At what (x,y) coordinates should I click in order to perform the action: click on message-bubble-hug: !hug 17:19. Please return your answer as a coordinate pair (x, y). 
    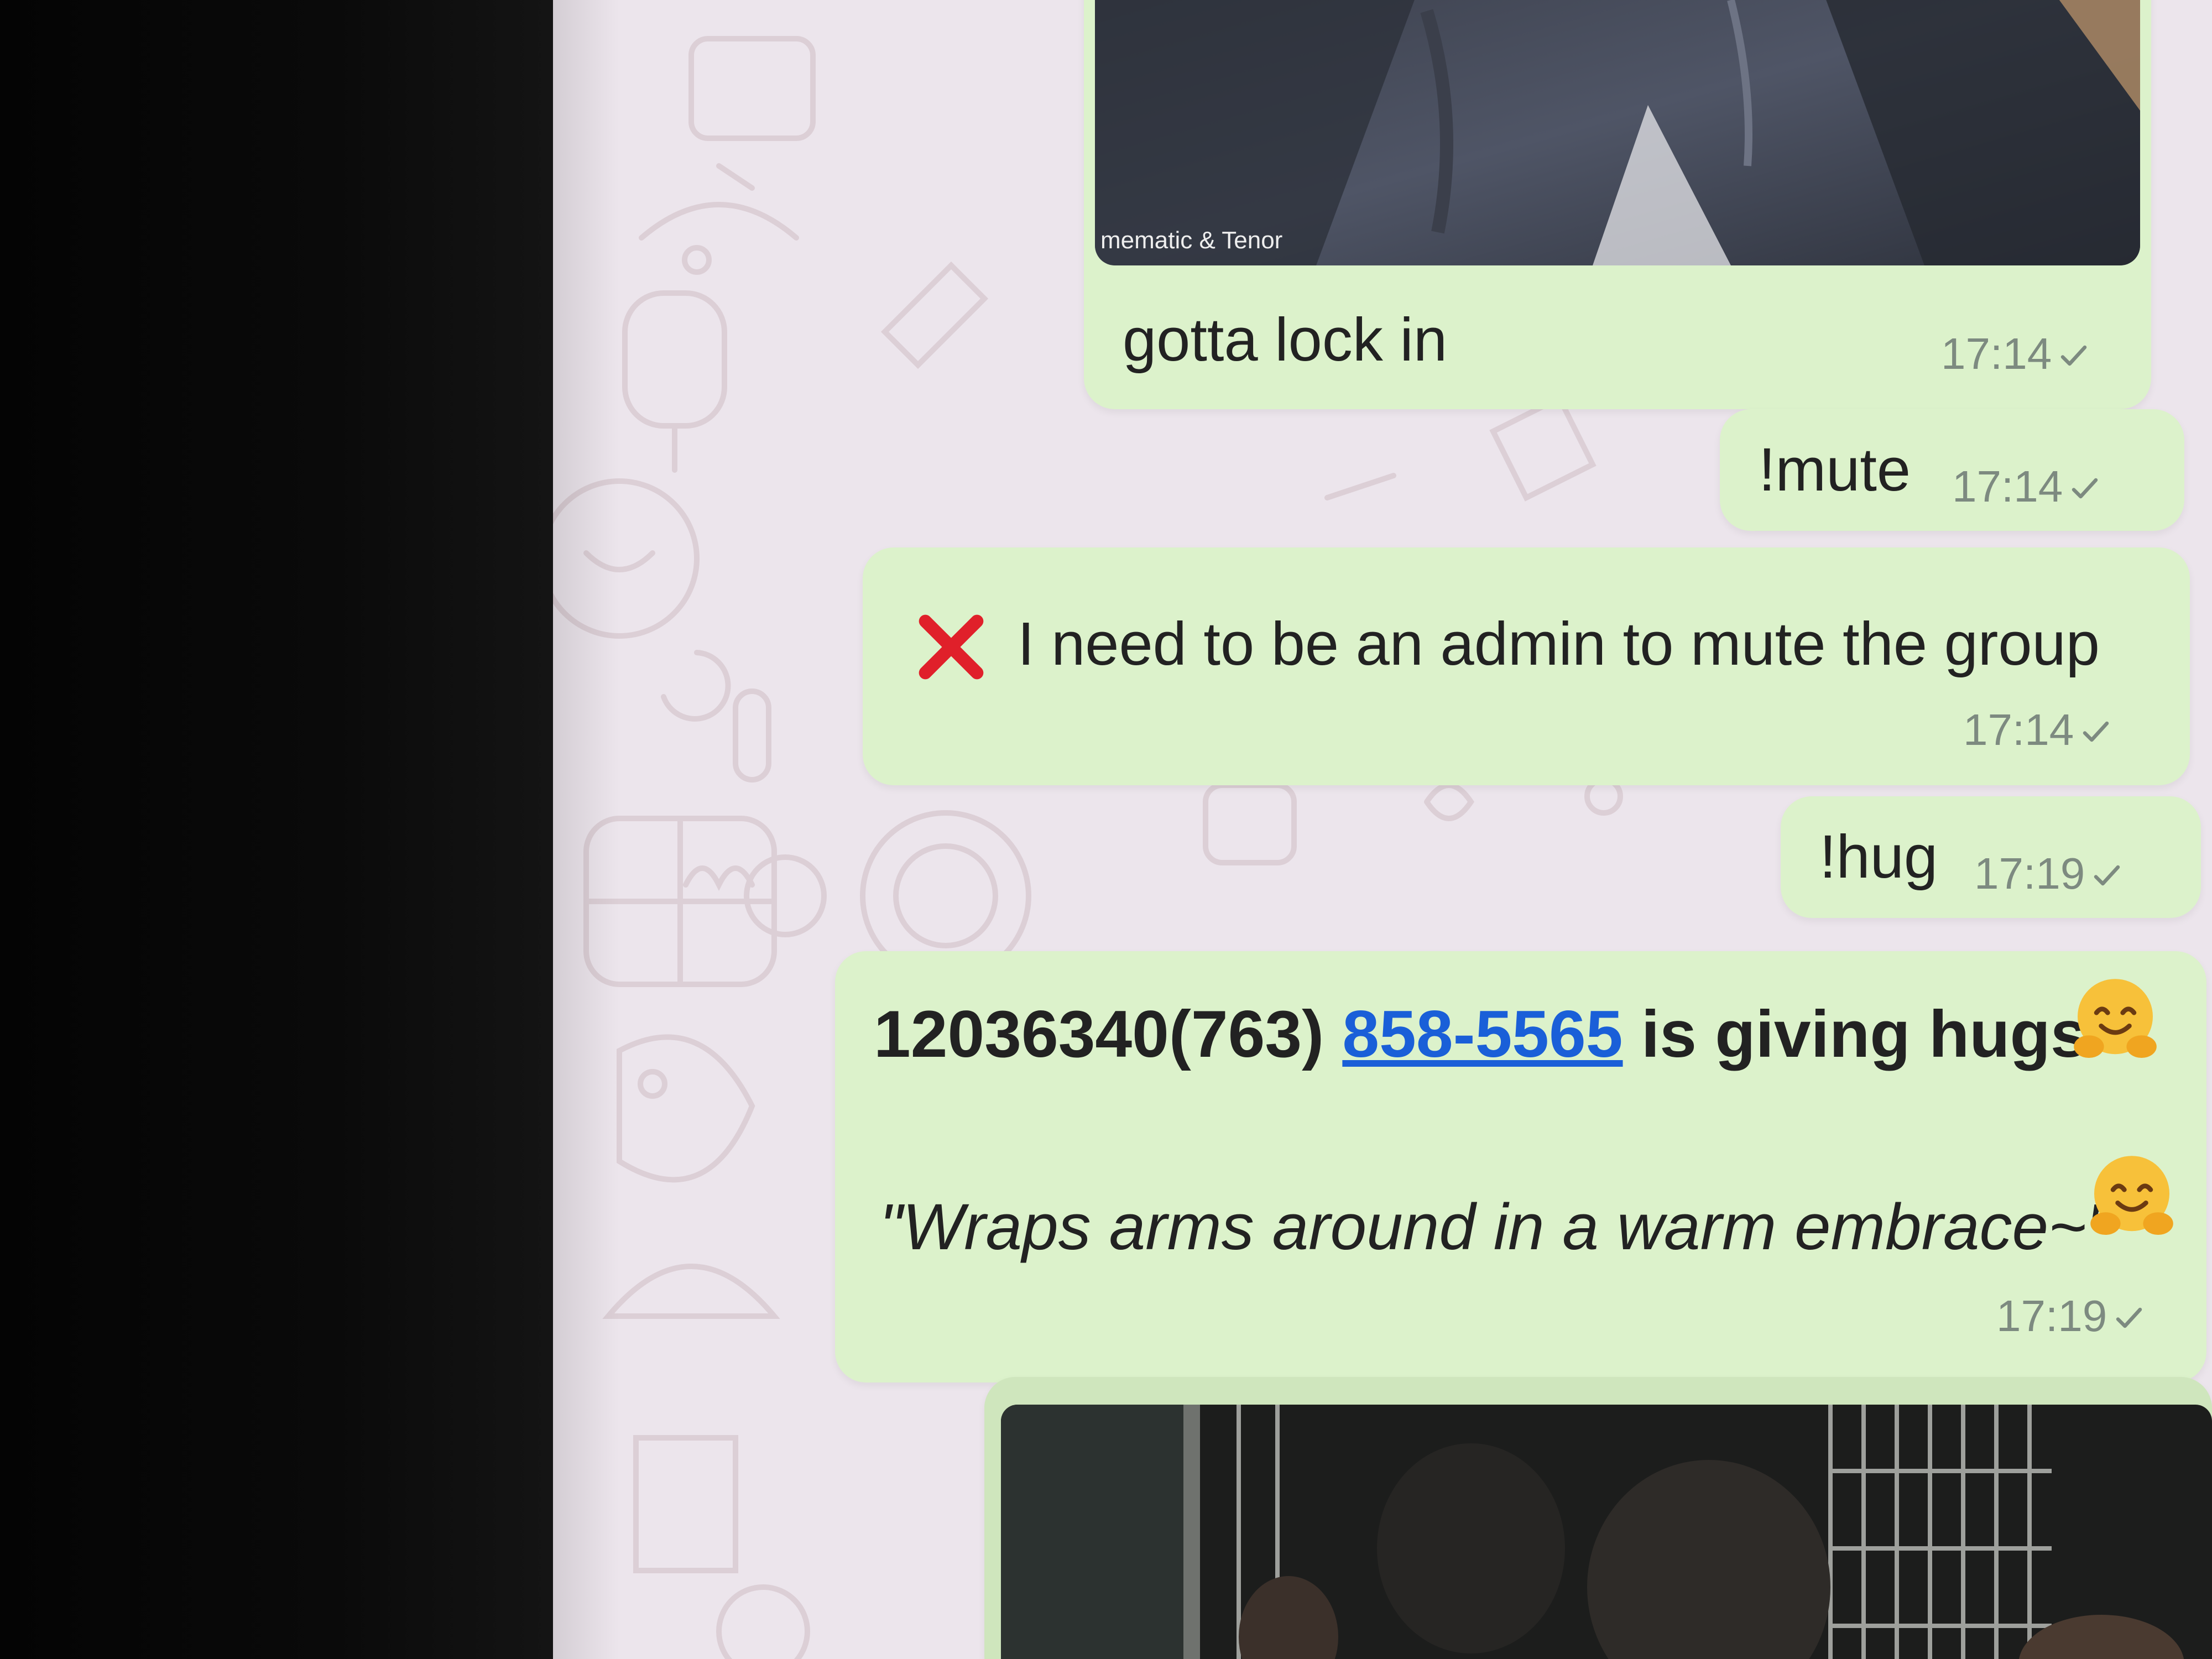
    Looking at the image, I should click on (1991, 857).